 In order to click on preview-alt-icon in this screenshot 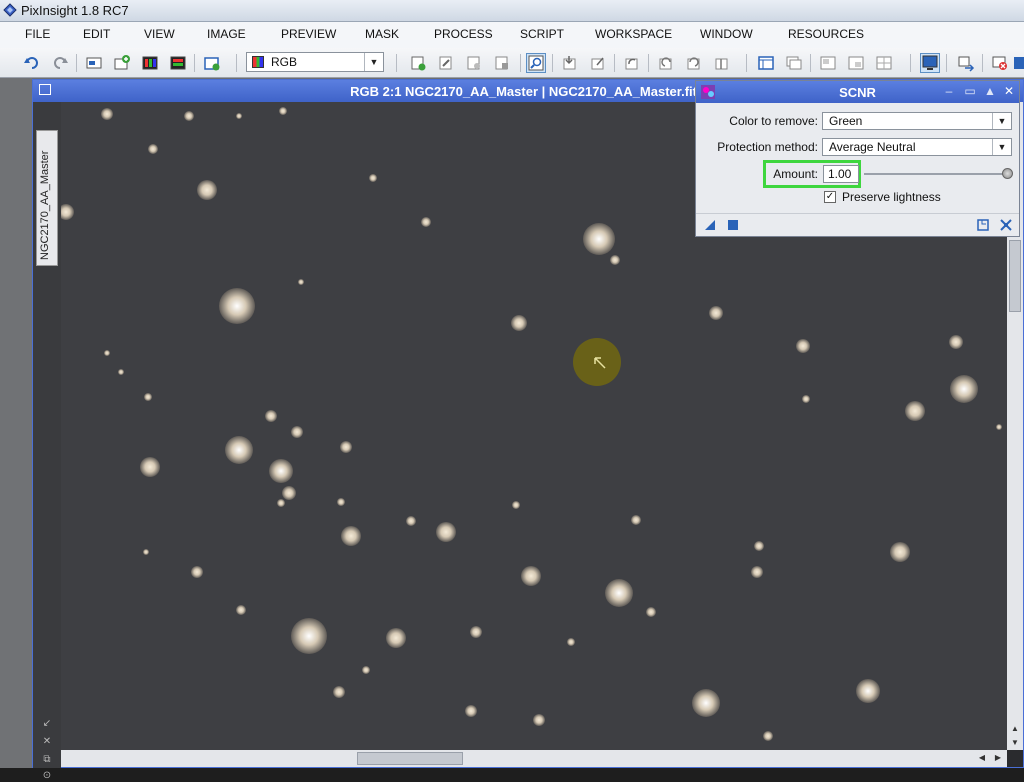, I will do `click(856, 63)`.